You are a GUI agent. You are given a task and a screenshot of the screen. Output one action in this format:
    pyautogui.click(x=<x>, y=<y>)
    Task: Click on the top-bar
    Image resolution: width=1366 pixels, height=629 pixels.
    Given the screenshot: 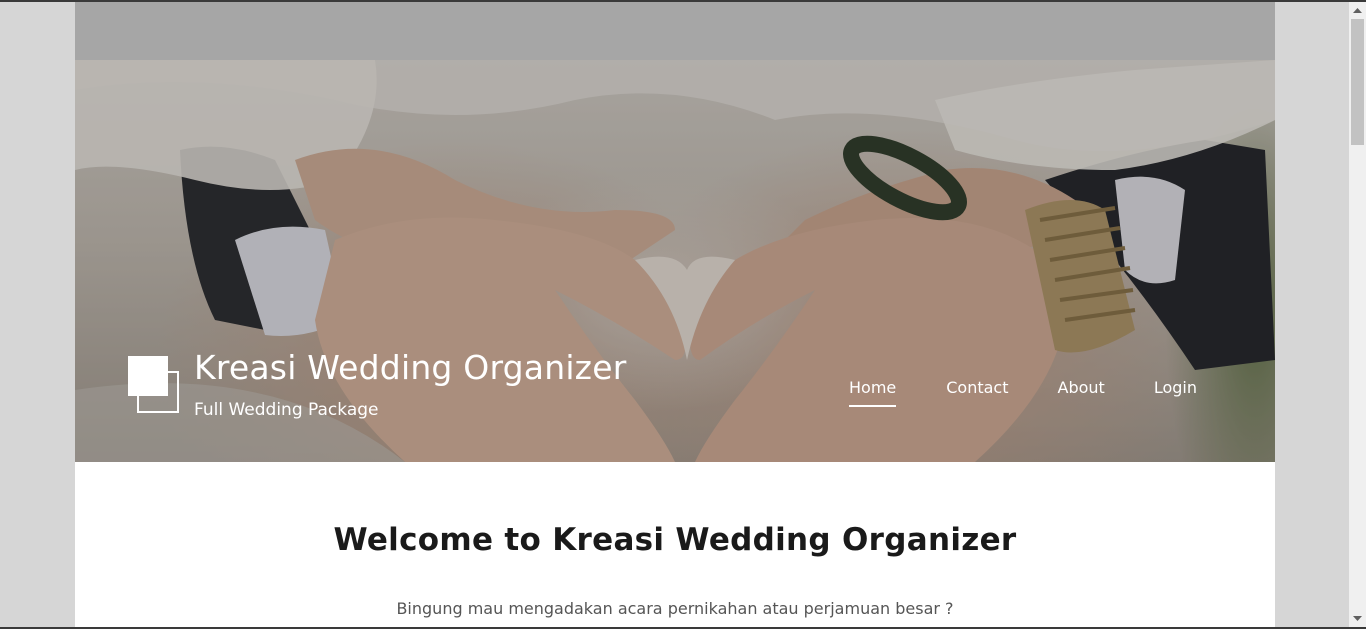 What is the action you would take?
    pyautogui.click(x=675, y=31)
    